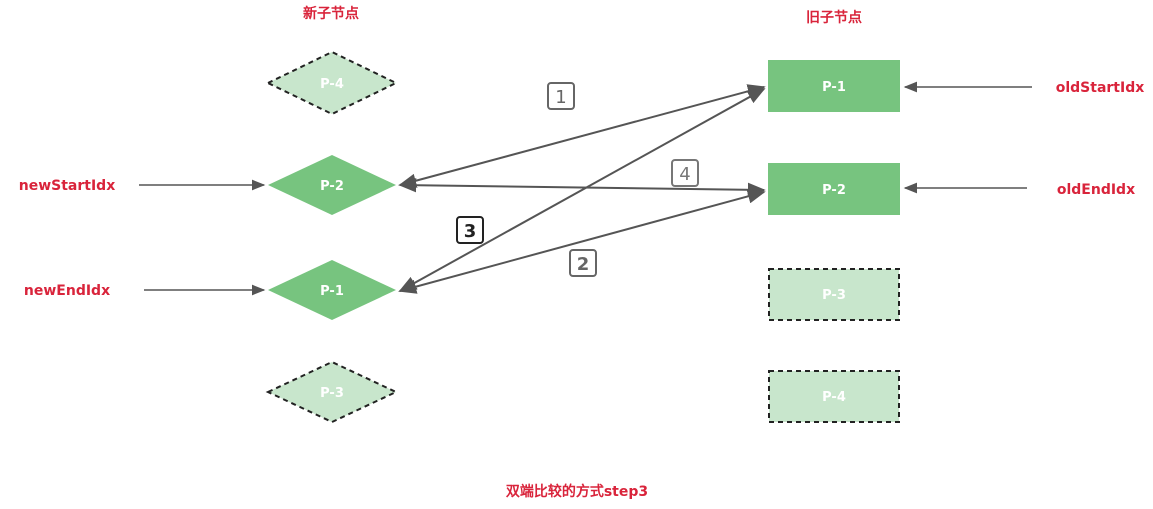  I want to click on step-badge-2-label: 2, so click(583, 264).